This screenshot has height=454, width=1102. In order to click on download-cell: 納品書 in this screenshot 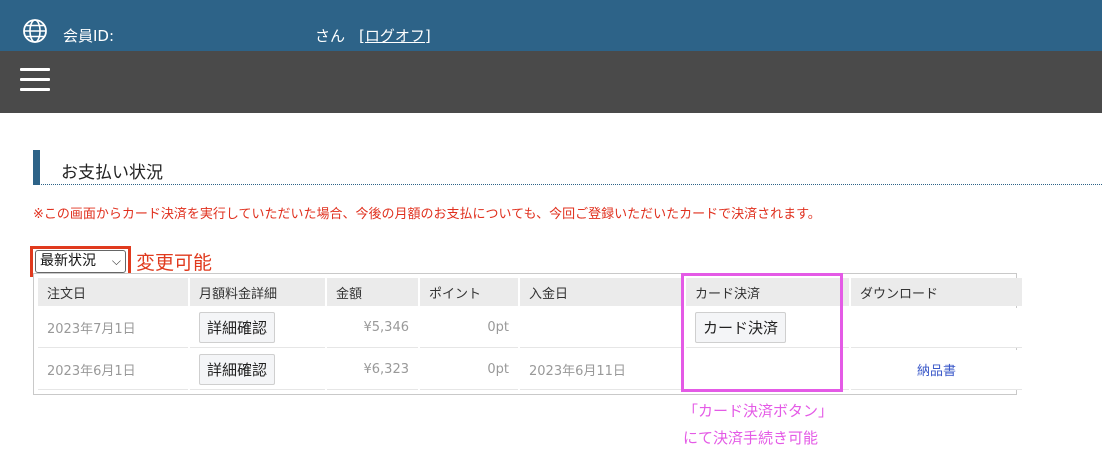, I will do `click(936, 370)`.